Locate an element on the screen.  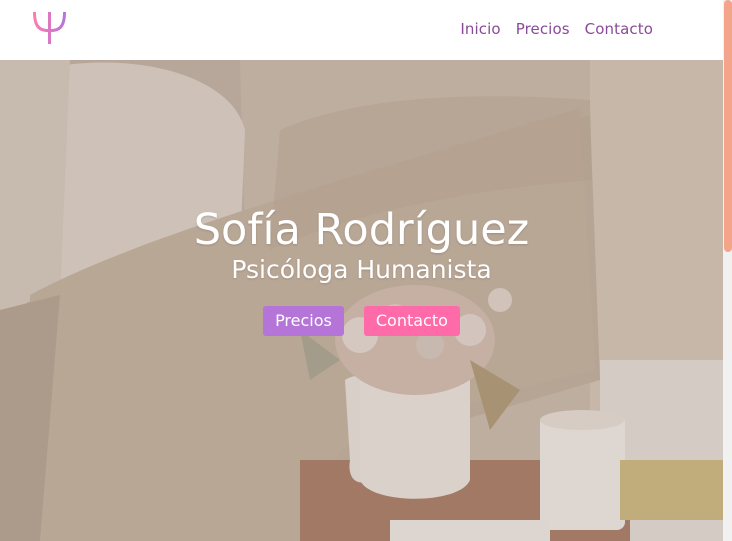
hero-subtitle: Psicóloga Humanista is located at coordinates (361, 269).